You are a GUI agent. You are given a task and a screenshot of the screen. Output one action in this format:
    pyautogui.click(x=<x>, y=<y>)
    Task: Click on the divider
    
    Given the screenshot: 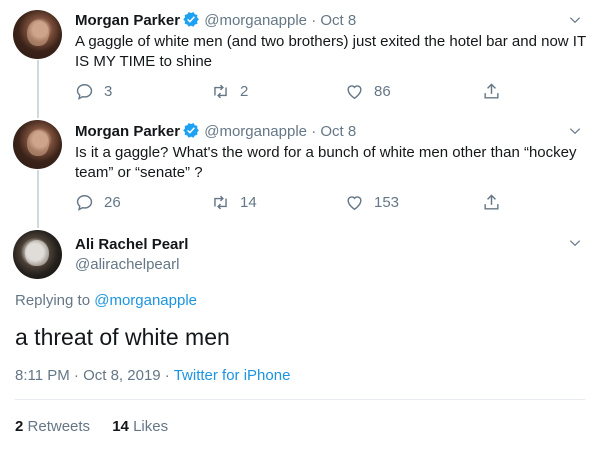 What is the action you would take?
    pyautogui.click(x=300, y=399)
    